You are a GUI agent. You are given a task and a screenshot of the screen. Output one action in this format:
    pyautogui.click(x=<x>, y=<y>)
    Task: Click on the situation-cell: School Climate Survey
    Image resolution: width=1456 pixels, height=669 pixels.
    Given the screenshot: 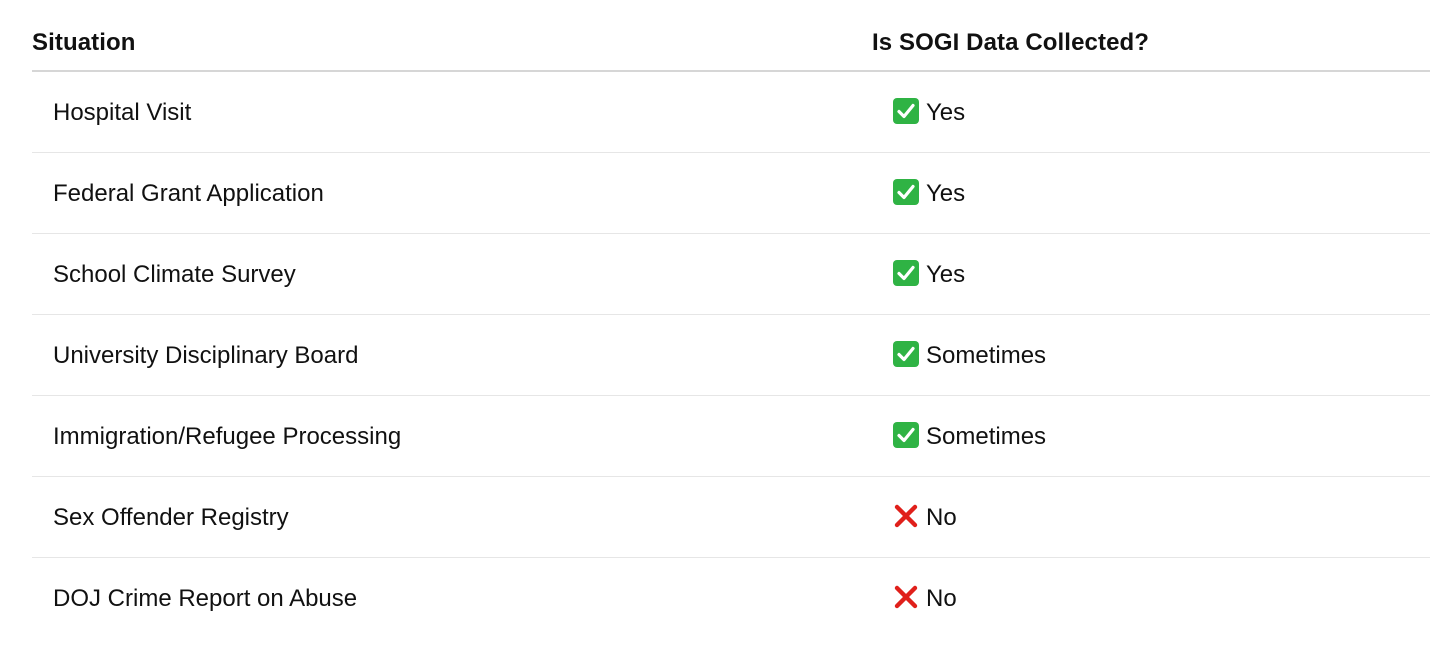 What is the action you would take?
    pyautogui.click(x=174, y=274)
    